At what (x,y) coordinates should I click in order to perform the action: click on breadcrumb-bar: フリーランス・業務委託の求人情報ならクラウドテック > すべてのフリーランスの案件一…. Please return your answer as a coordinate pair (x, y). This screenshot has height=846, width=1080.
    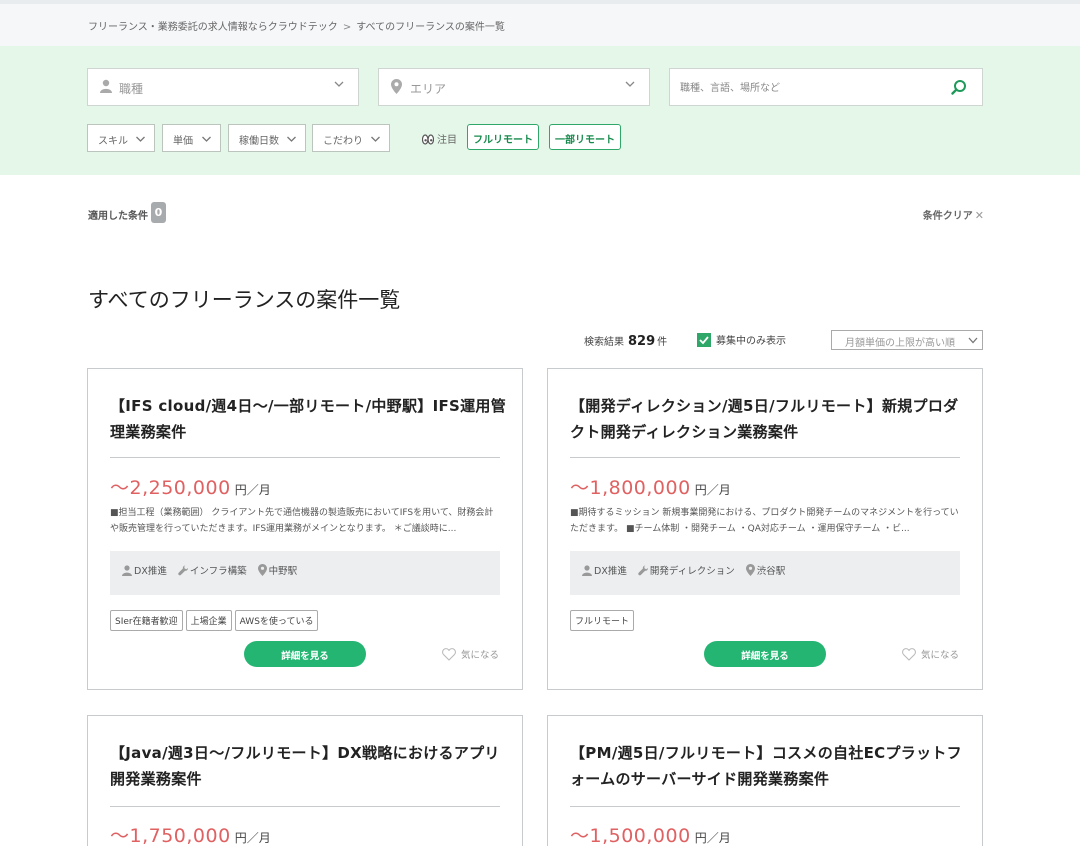
    Looking at the image, I should click on (540, 25).